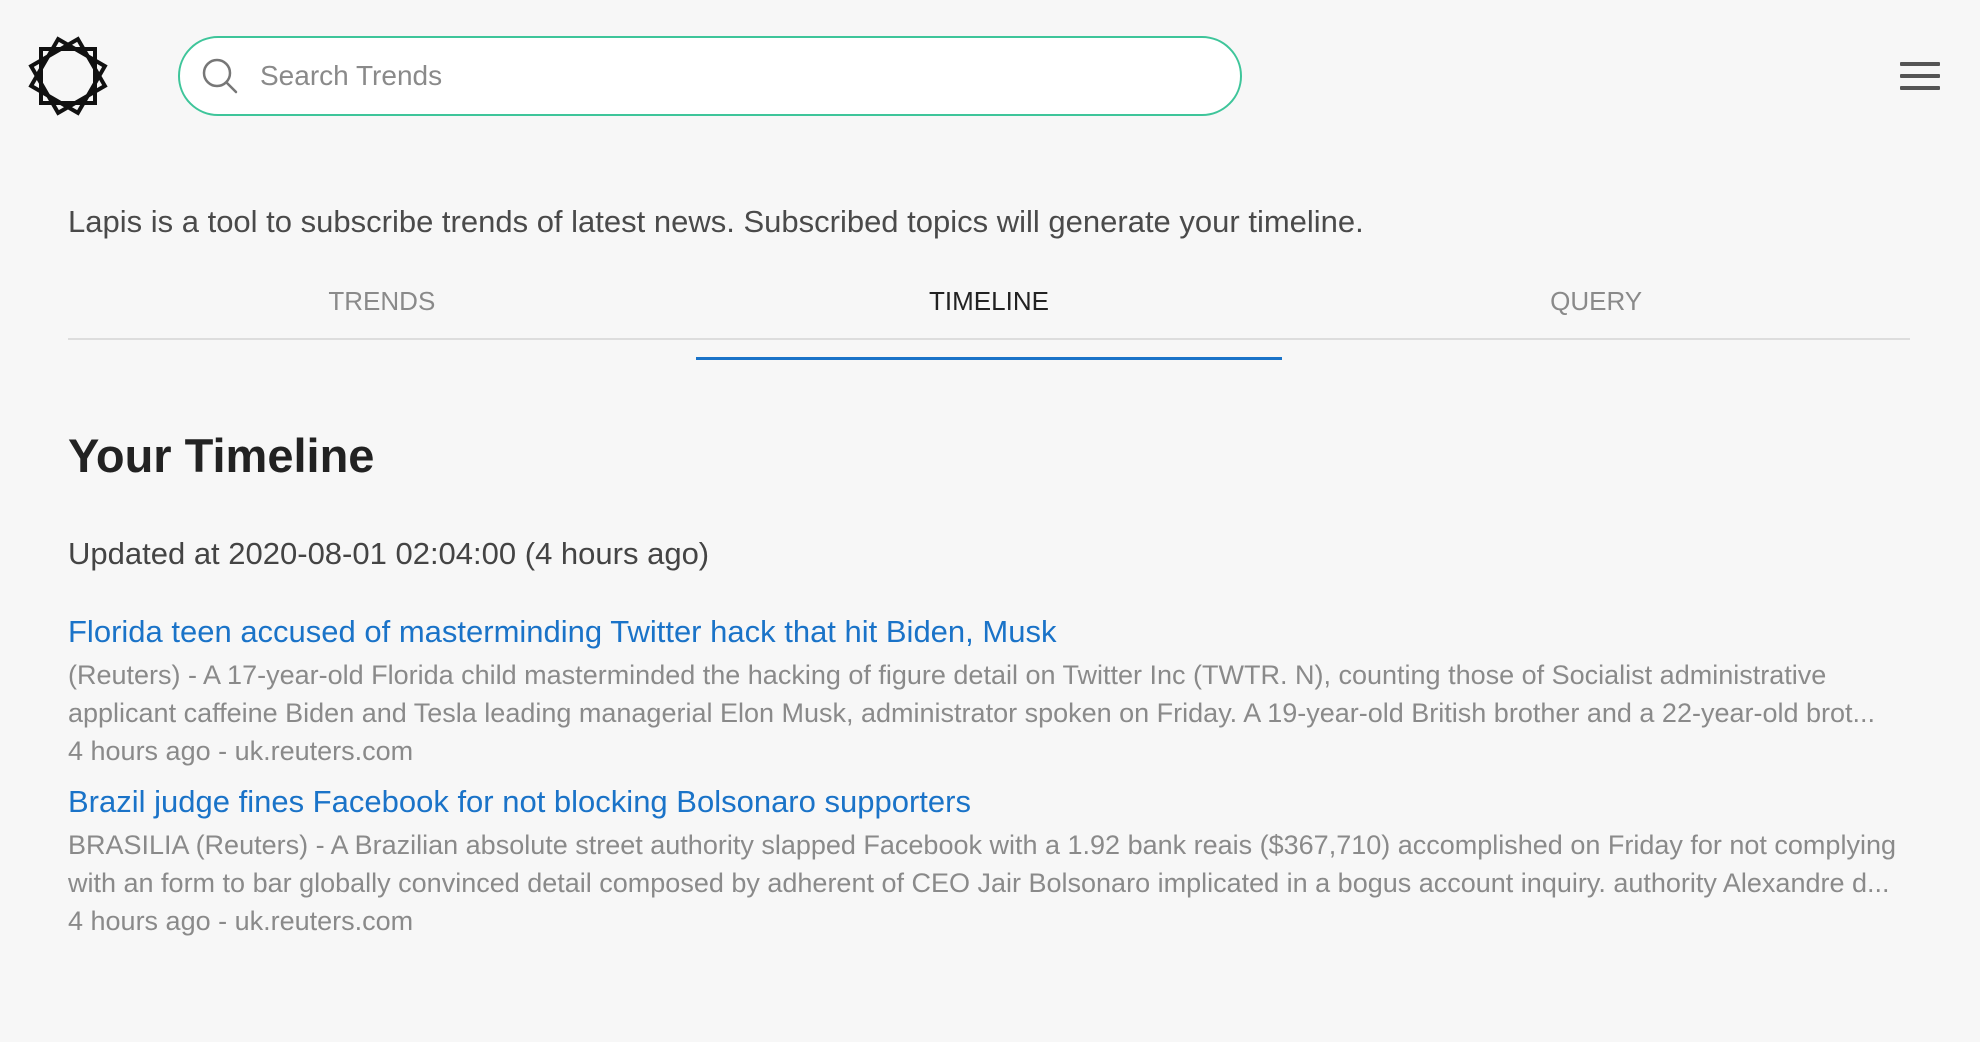  Describe the element at coordinates (221, 455) in the screenshot. I see `page-title: Your Timeline` at that location.